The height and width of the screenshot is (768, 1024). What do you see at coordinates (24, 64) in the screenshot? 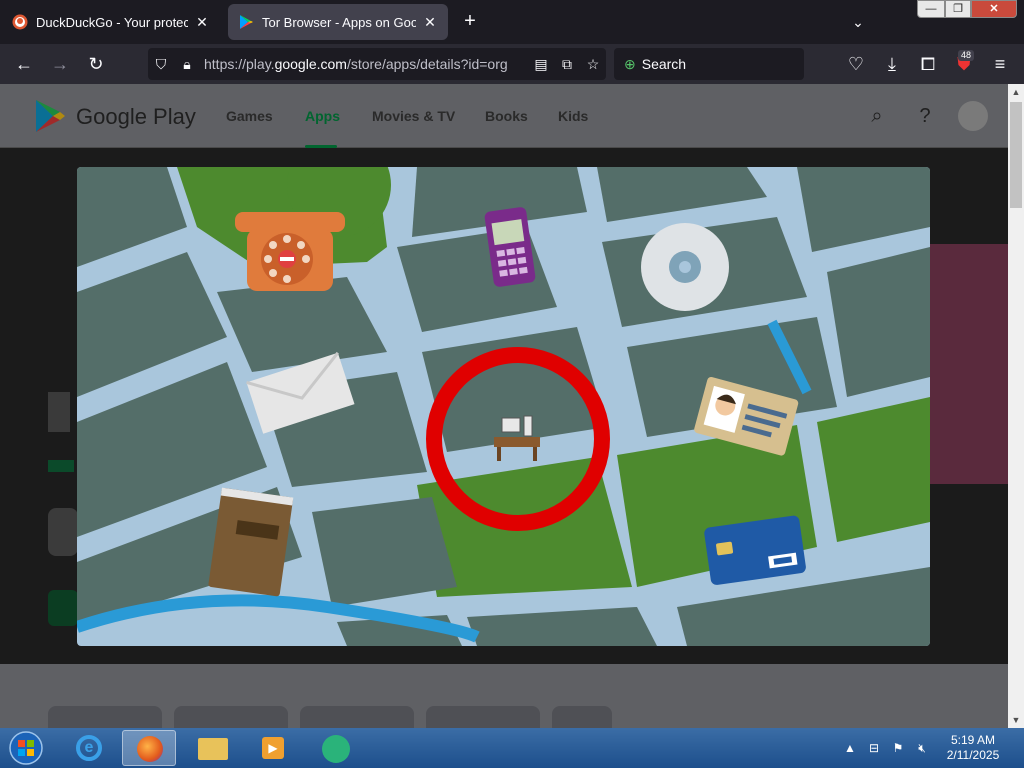
I see `back-icon: ←` at bounding box center [24, 64].